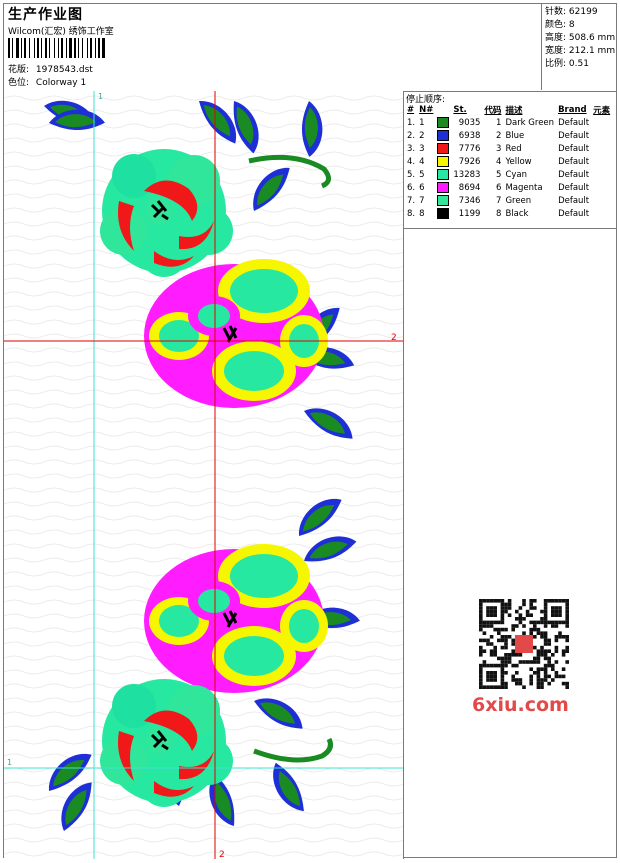 Image resolution: width=620 pixels, height=863 pixels. I want to click on cell-code: 7, so click(499, 200).